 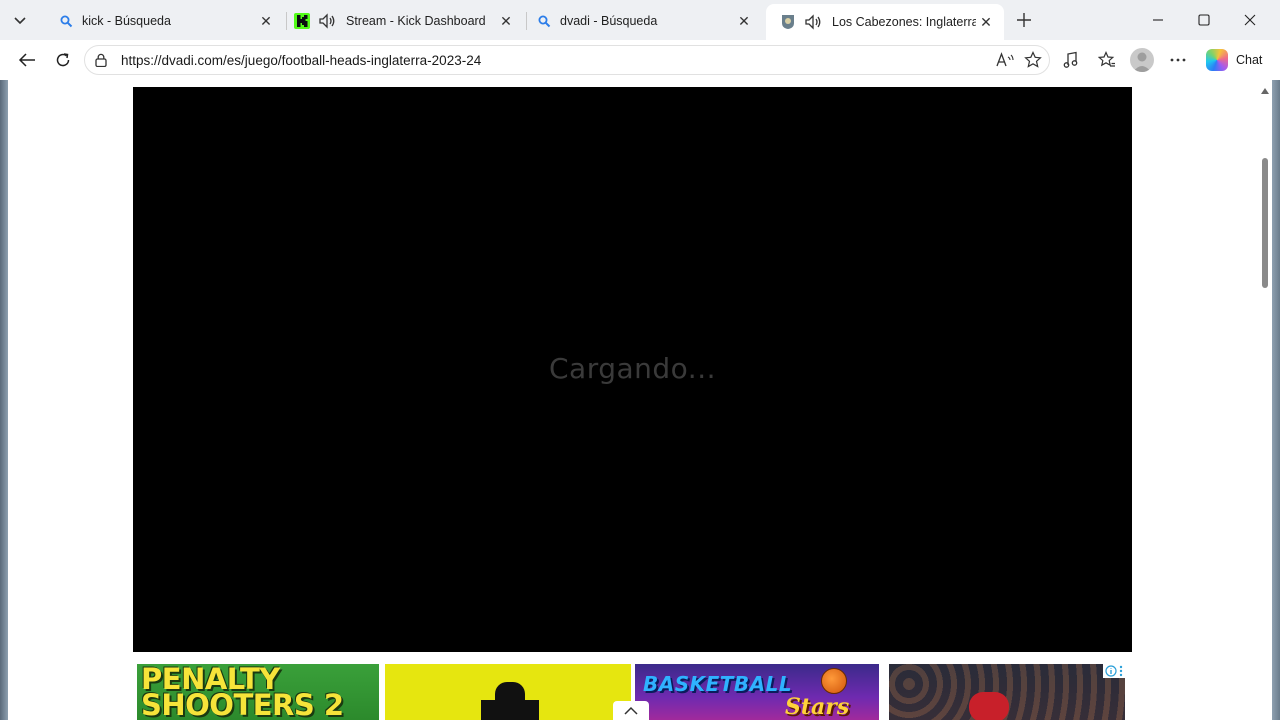 I want to click on tab-title: dvadi - Búsqueda, so click(x=609, y=21).